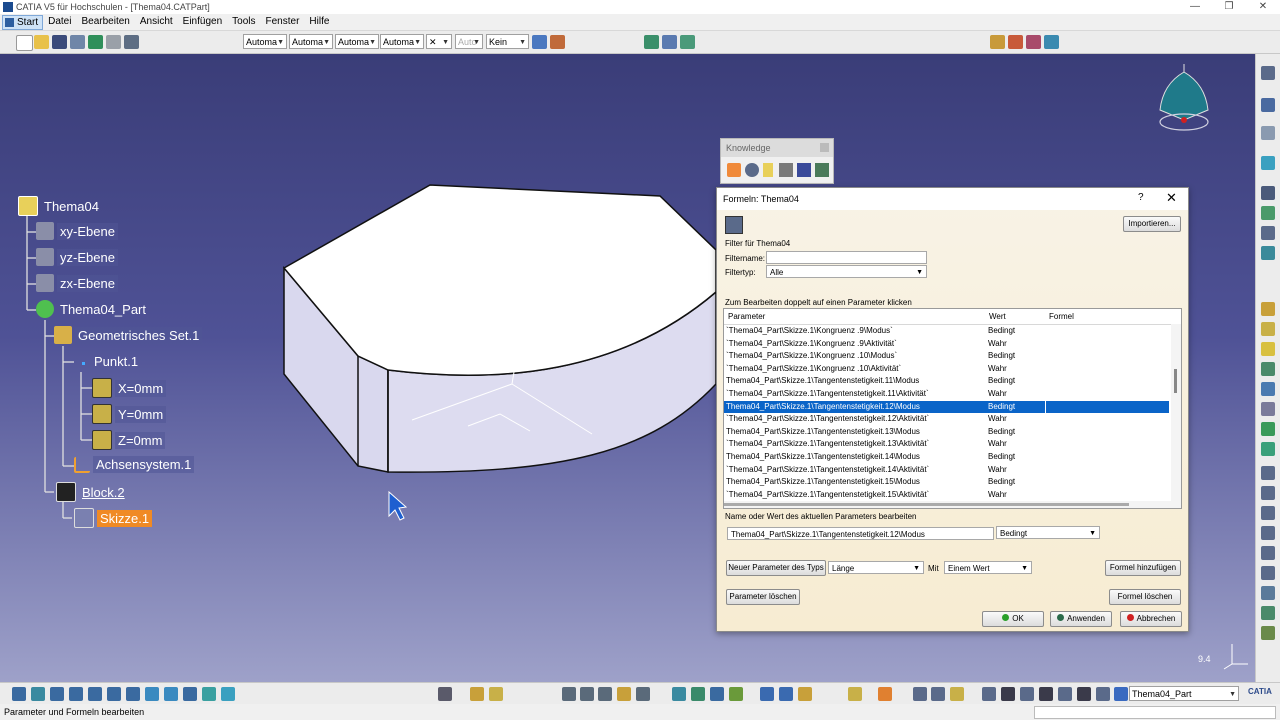  Describe the element at coordinates (1268, 349) in the screenshot. I see `draft-tool-icon` at that location.